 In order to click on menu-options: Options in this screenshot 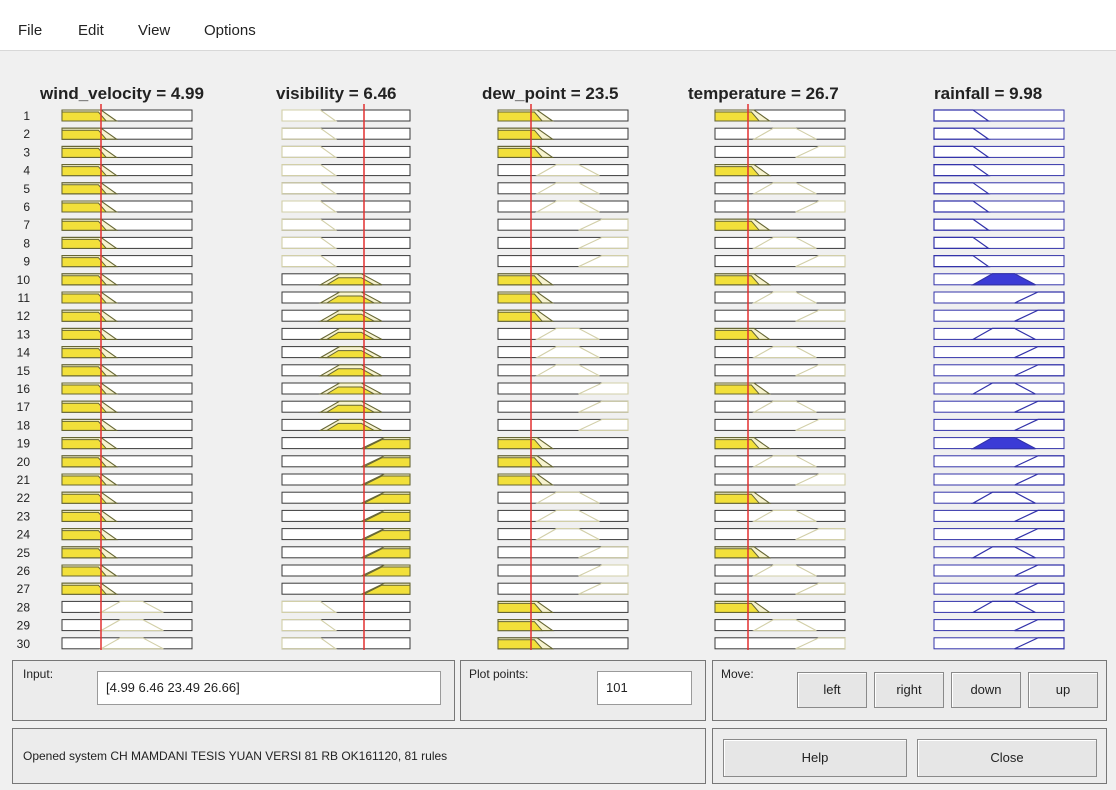, I will do `click(230, 30)`.